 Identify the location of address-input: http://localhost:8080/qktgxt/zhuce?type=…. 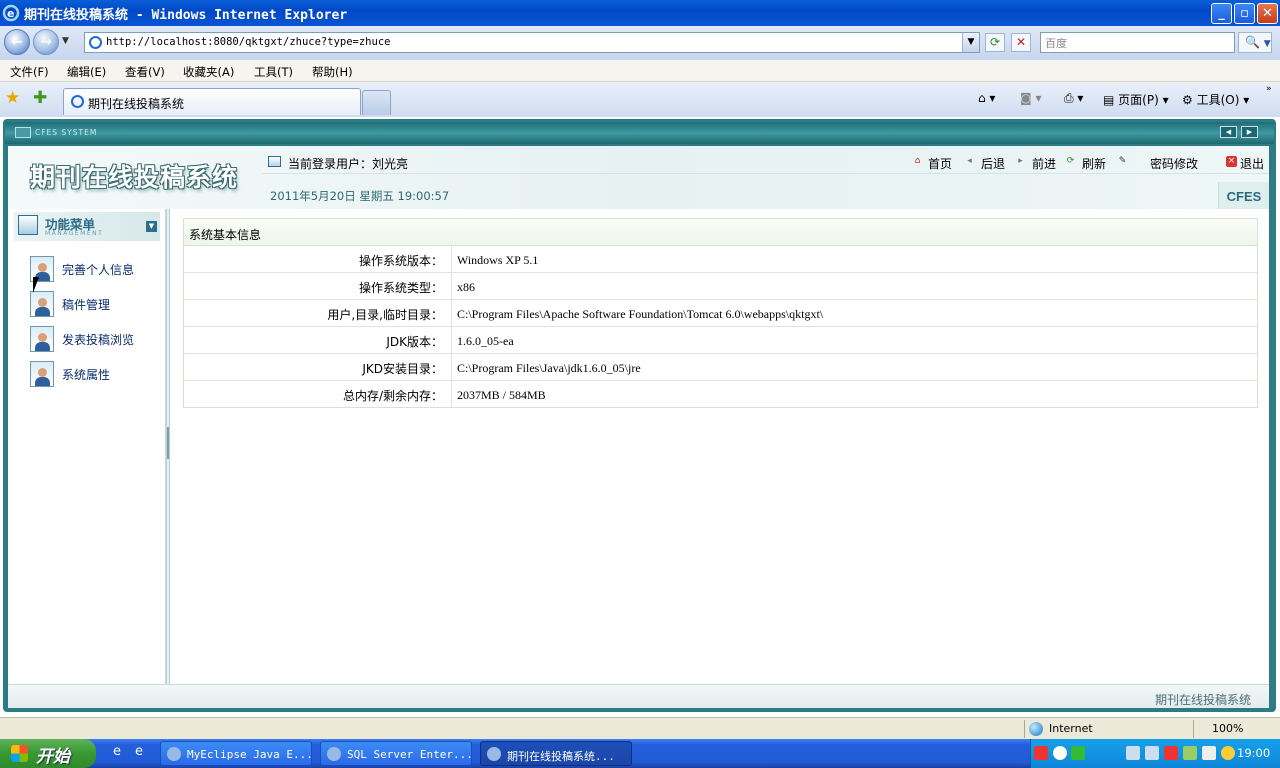
(248, 42).